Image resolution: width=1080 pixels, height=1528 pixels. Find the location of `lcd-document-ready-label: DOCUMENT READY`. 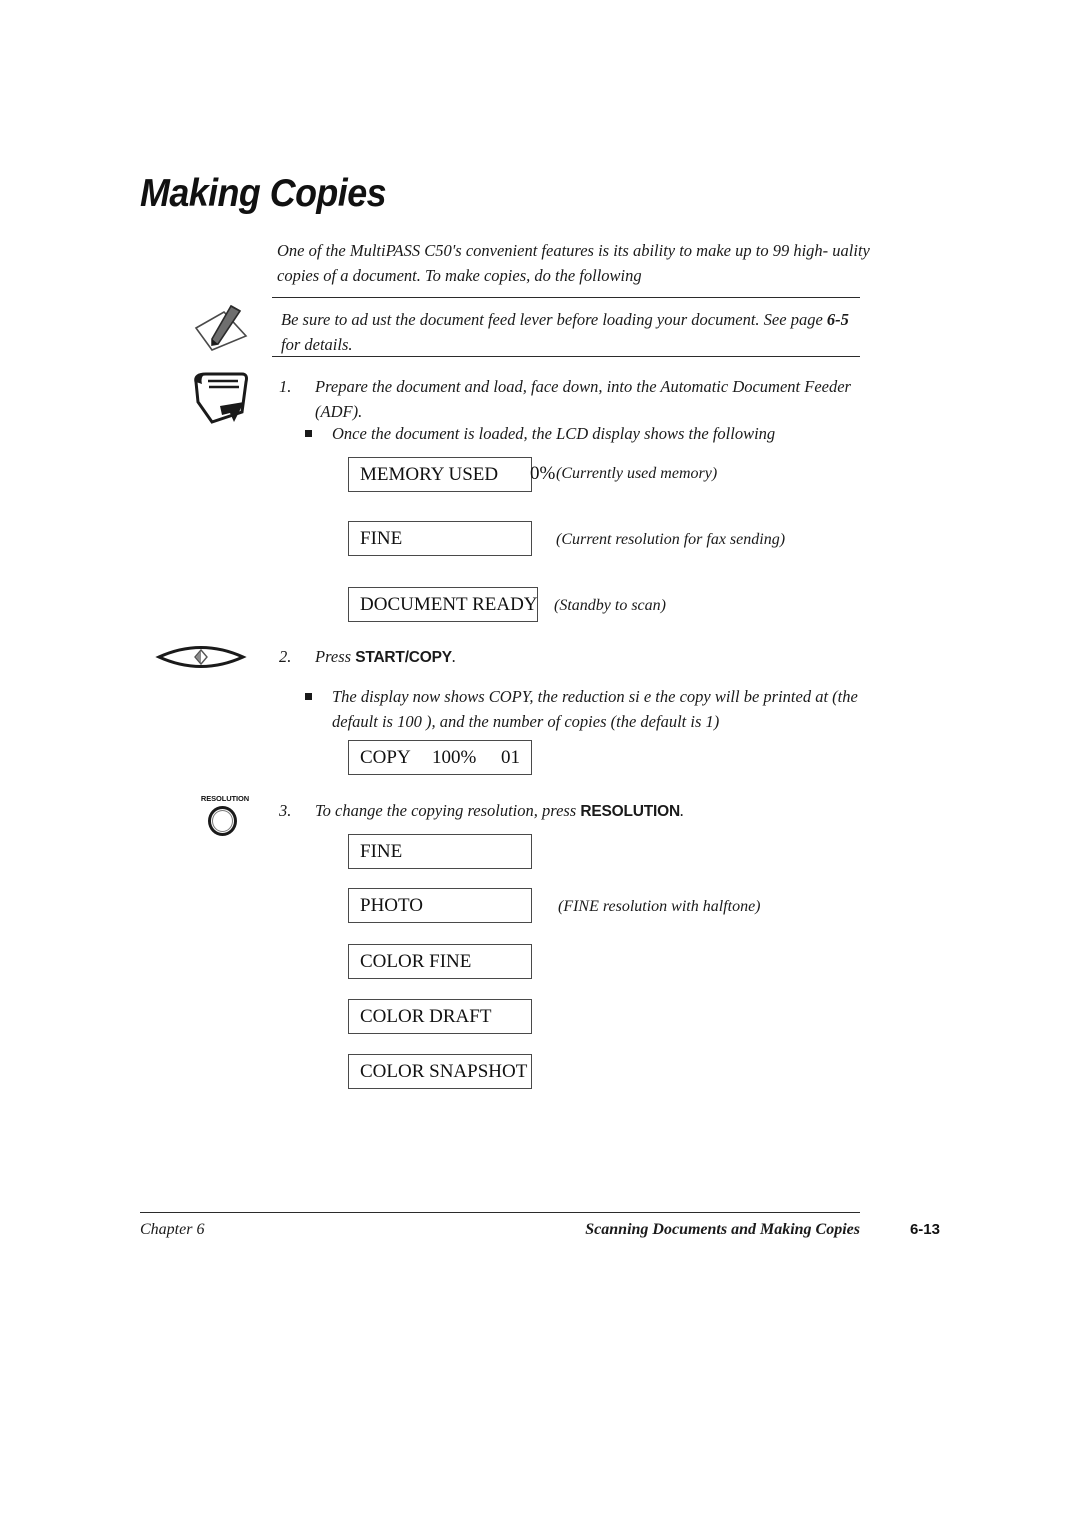

lcd-document-ready-label: DOCUMENT READY is located at coordinates (449, 604).